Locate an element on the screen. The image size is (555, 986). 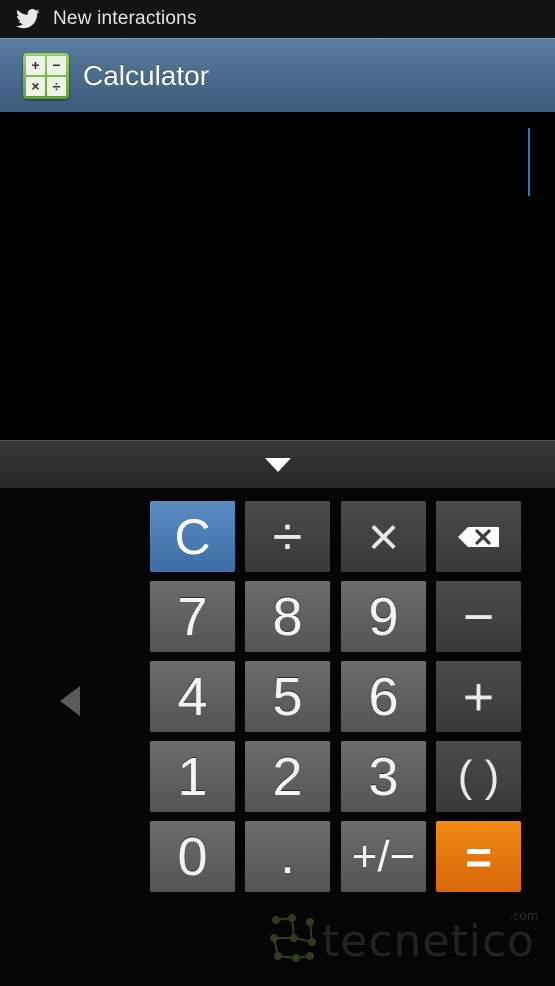
app-title: Calculator is located at coordinates (146, 75).